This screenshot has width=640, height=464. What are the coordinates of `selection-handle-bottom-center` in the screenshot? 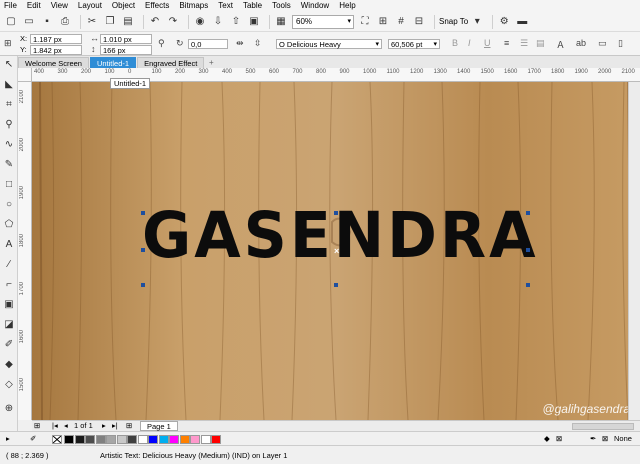 It's located at (336, 285).